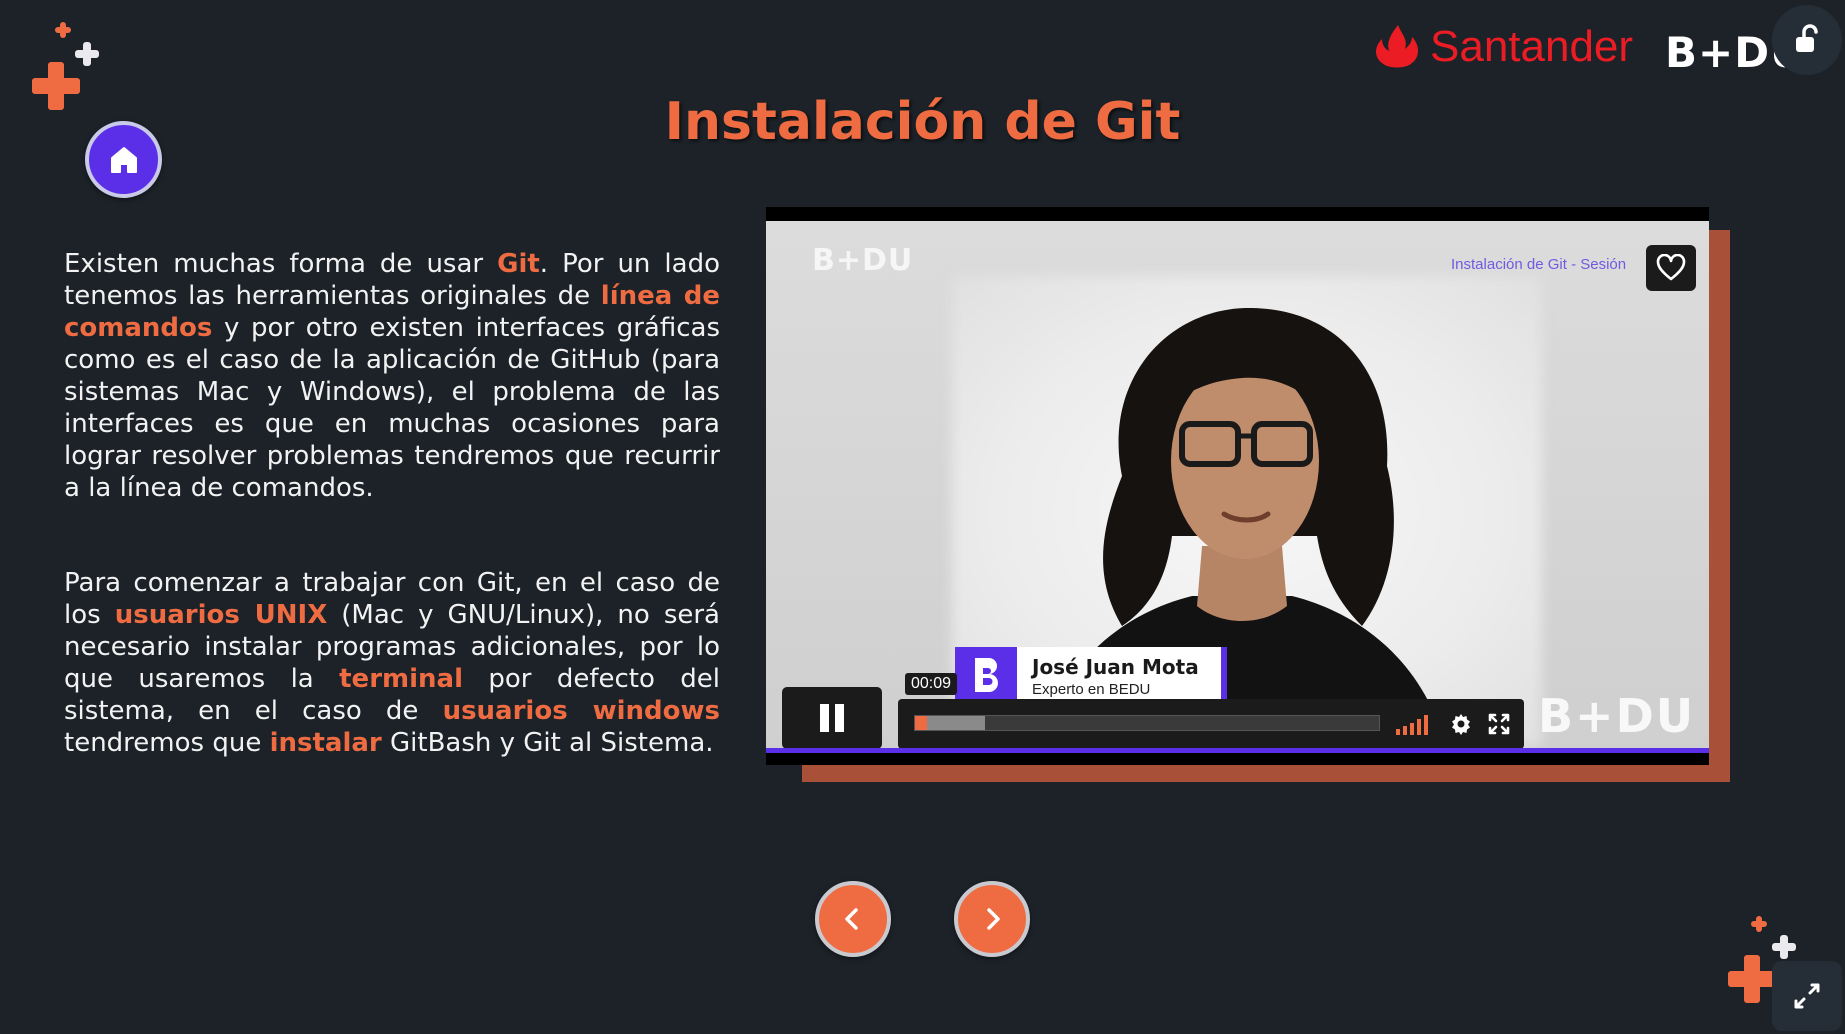 The height and width of the screenshot is (1034, 1845). I want to click on decor-plus-large, so click(1752, 979).